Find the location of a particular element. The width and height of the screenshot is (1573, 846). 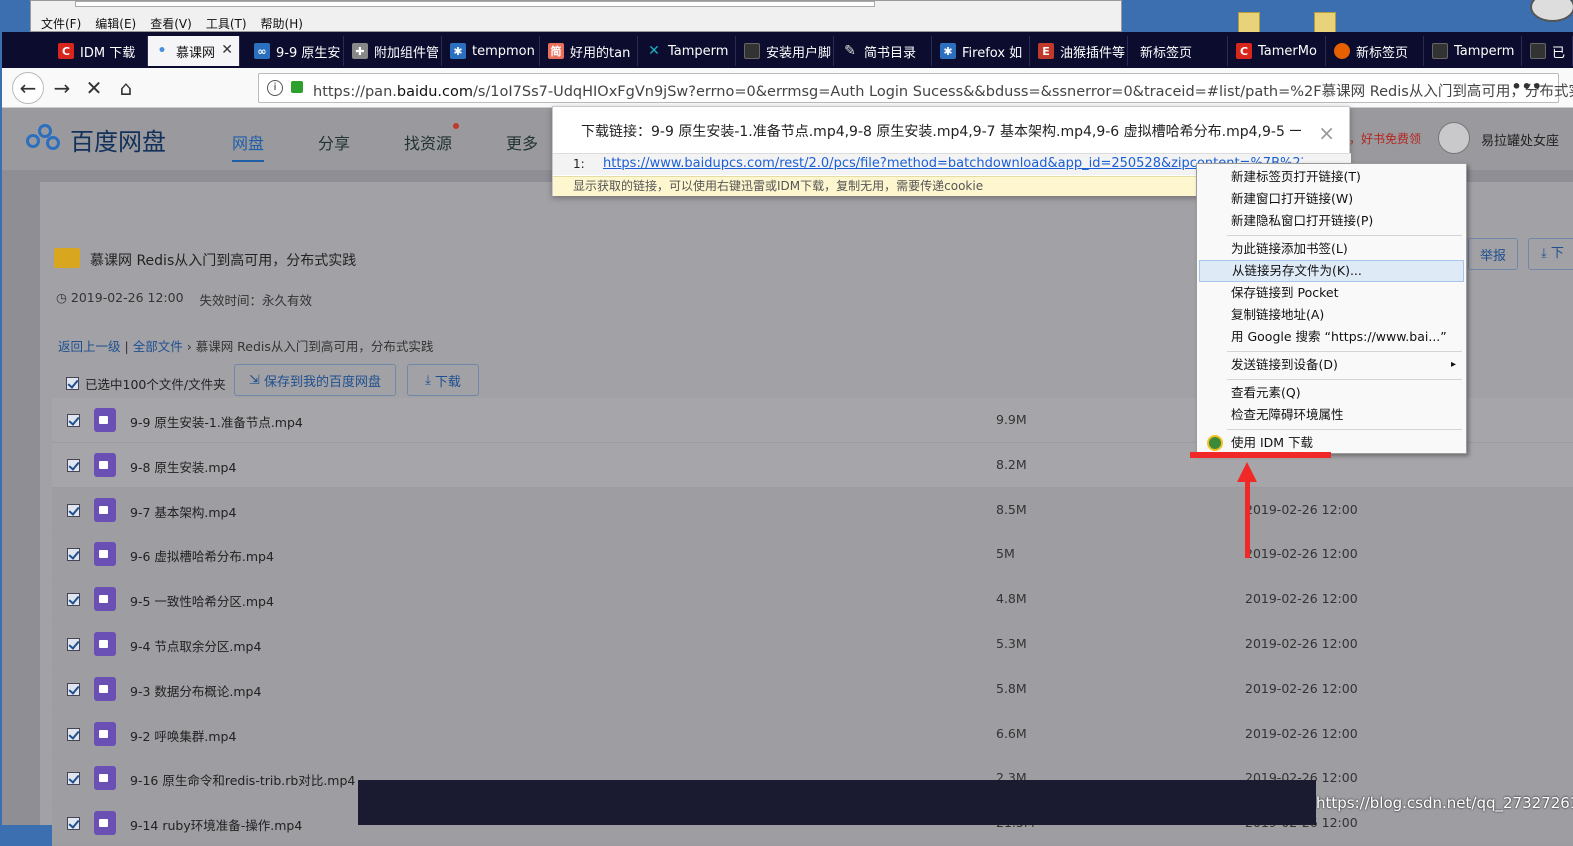

stop-button: ✕ is located at coordinates (94, 88).